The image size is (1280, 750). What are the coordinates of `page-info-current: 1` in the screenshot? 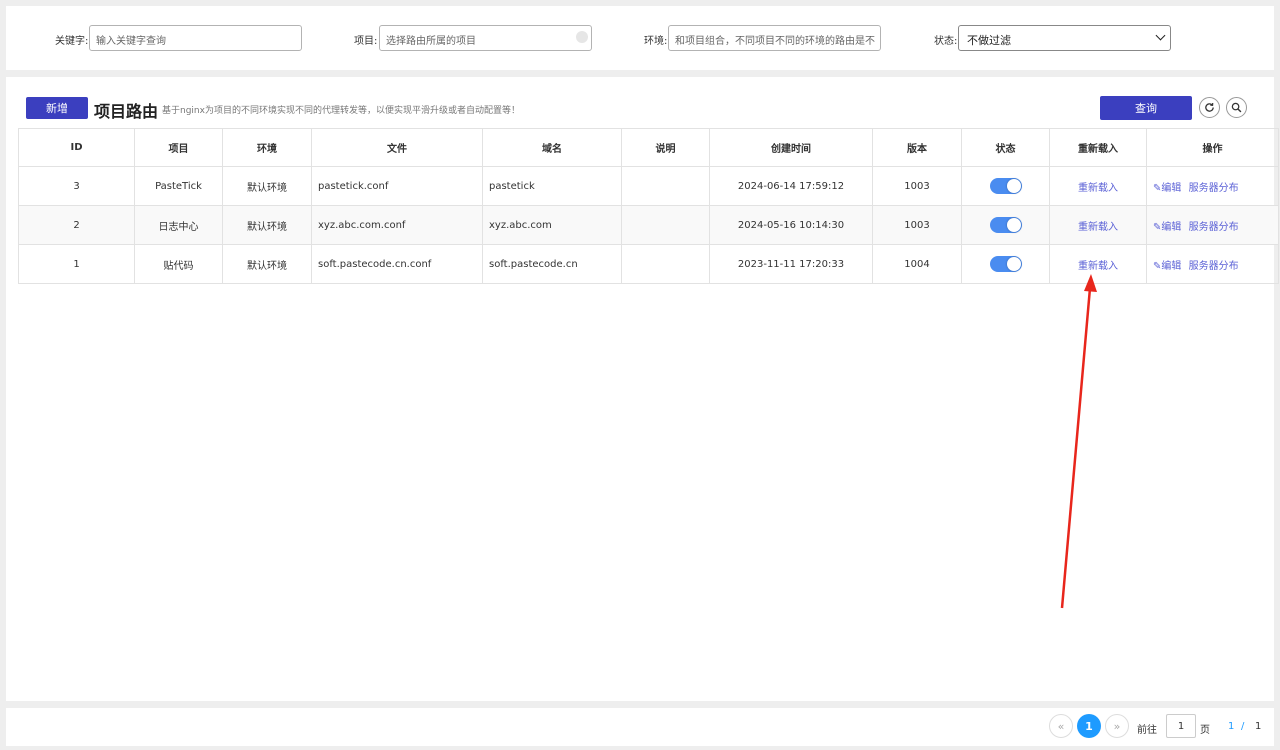 It's located at (1231, 726).